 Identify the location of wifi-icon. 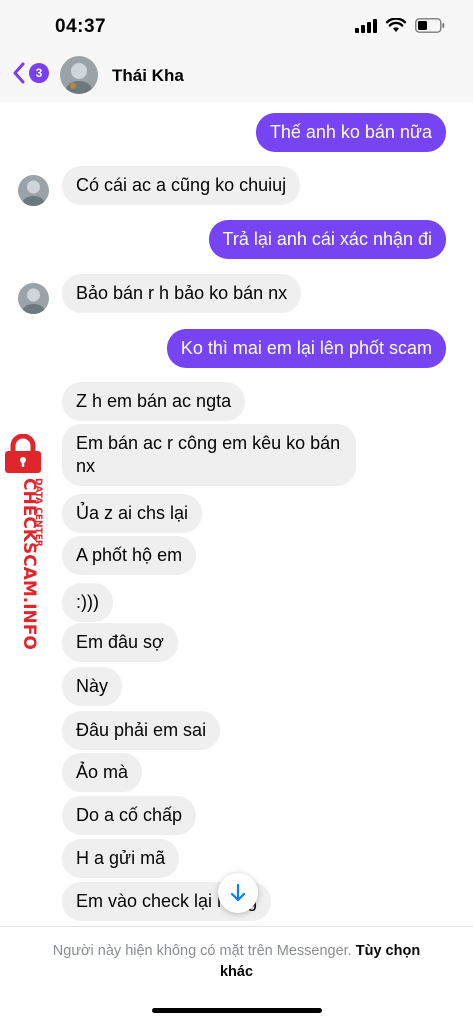
(396, 25).